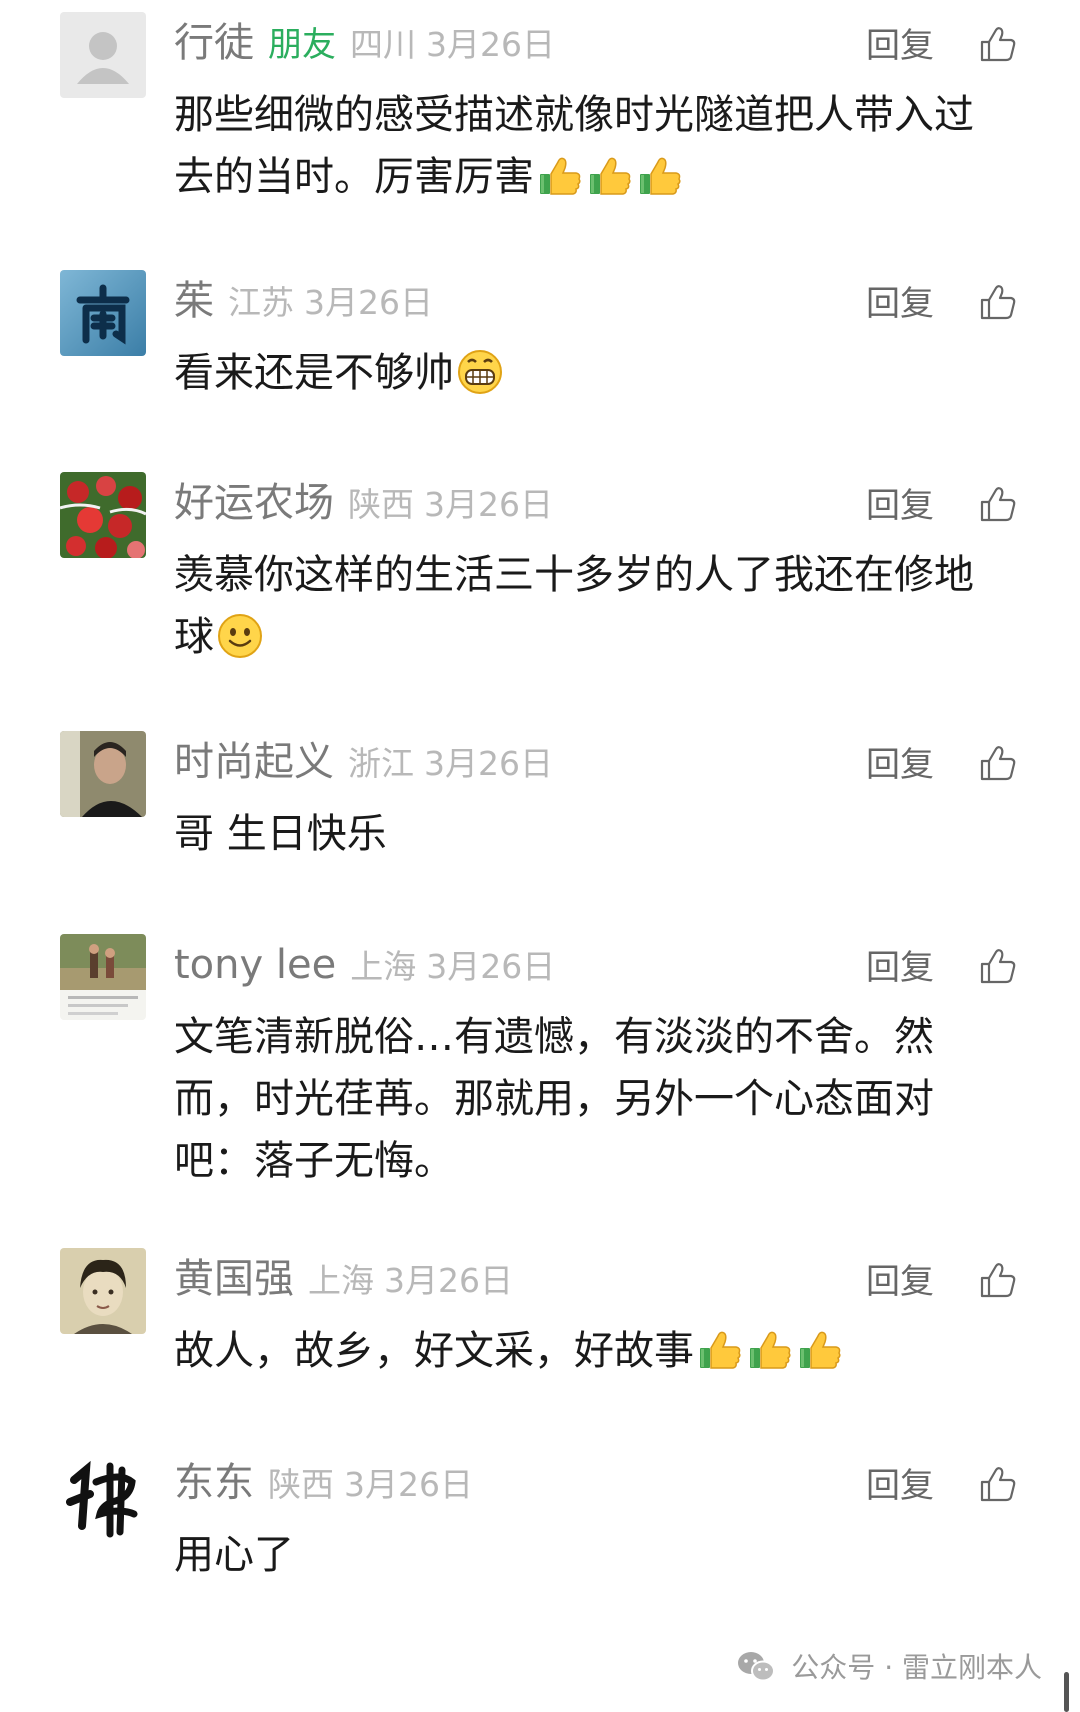  What do you see at coordinates (302, 45) in the screenshot?
I see `friend-tag: 朋友` at bounding box center [302, 45].